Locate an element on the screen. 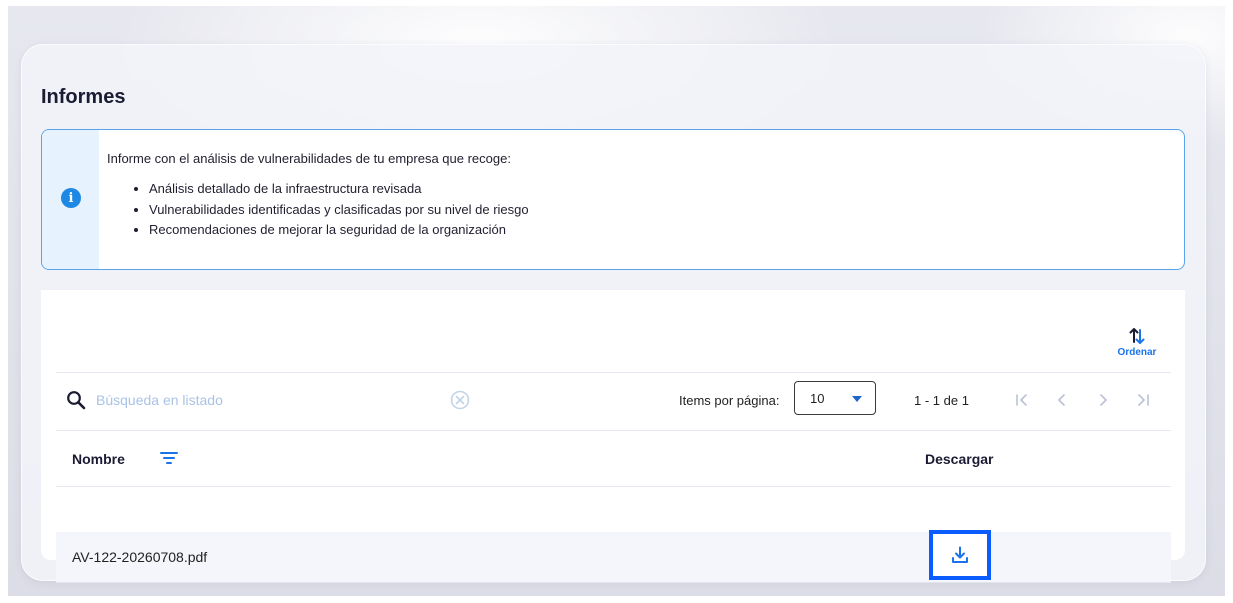  page-title: Informes is located at coordinates (83, 97).